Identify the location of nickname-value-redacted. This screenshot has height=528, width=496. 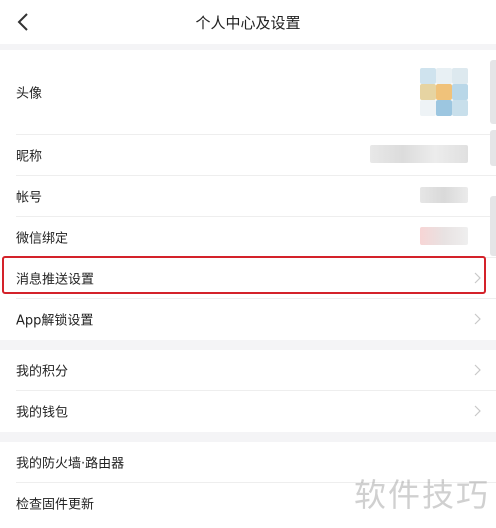
(419, 154).